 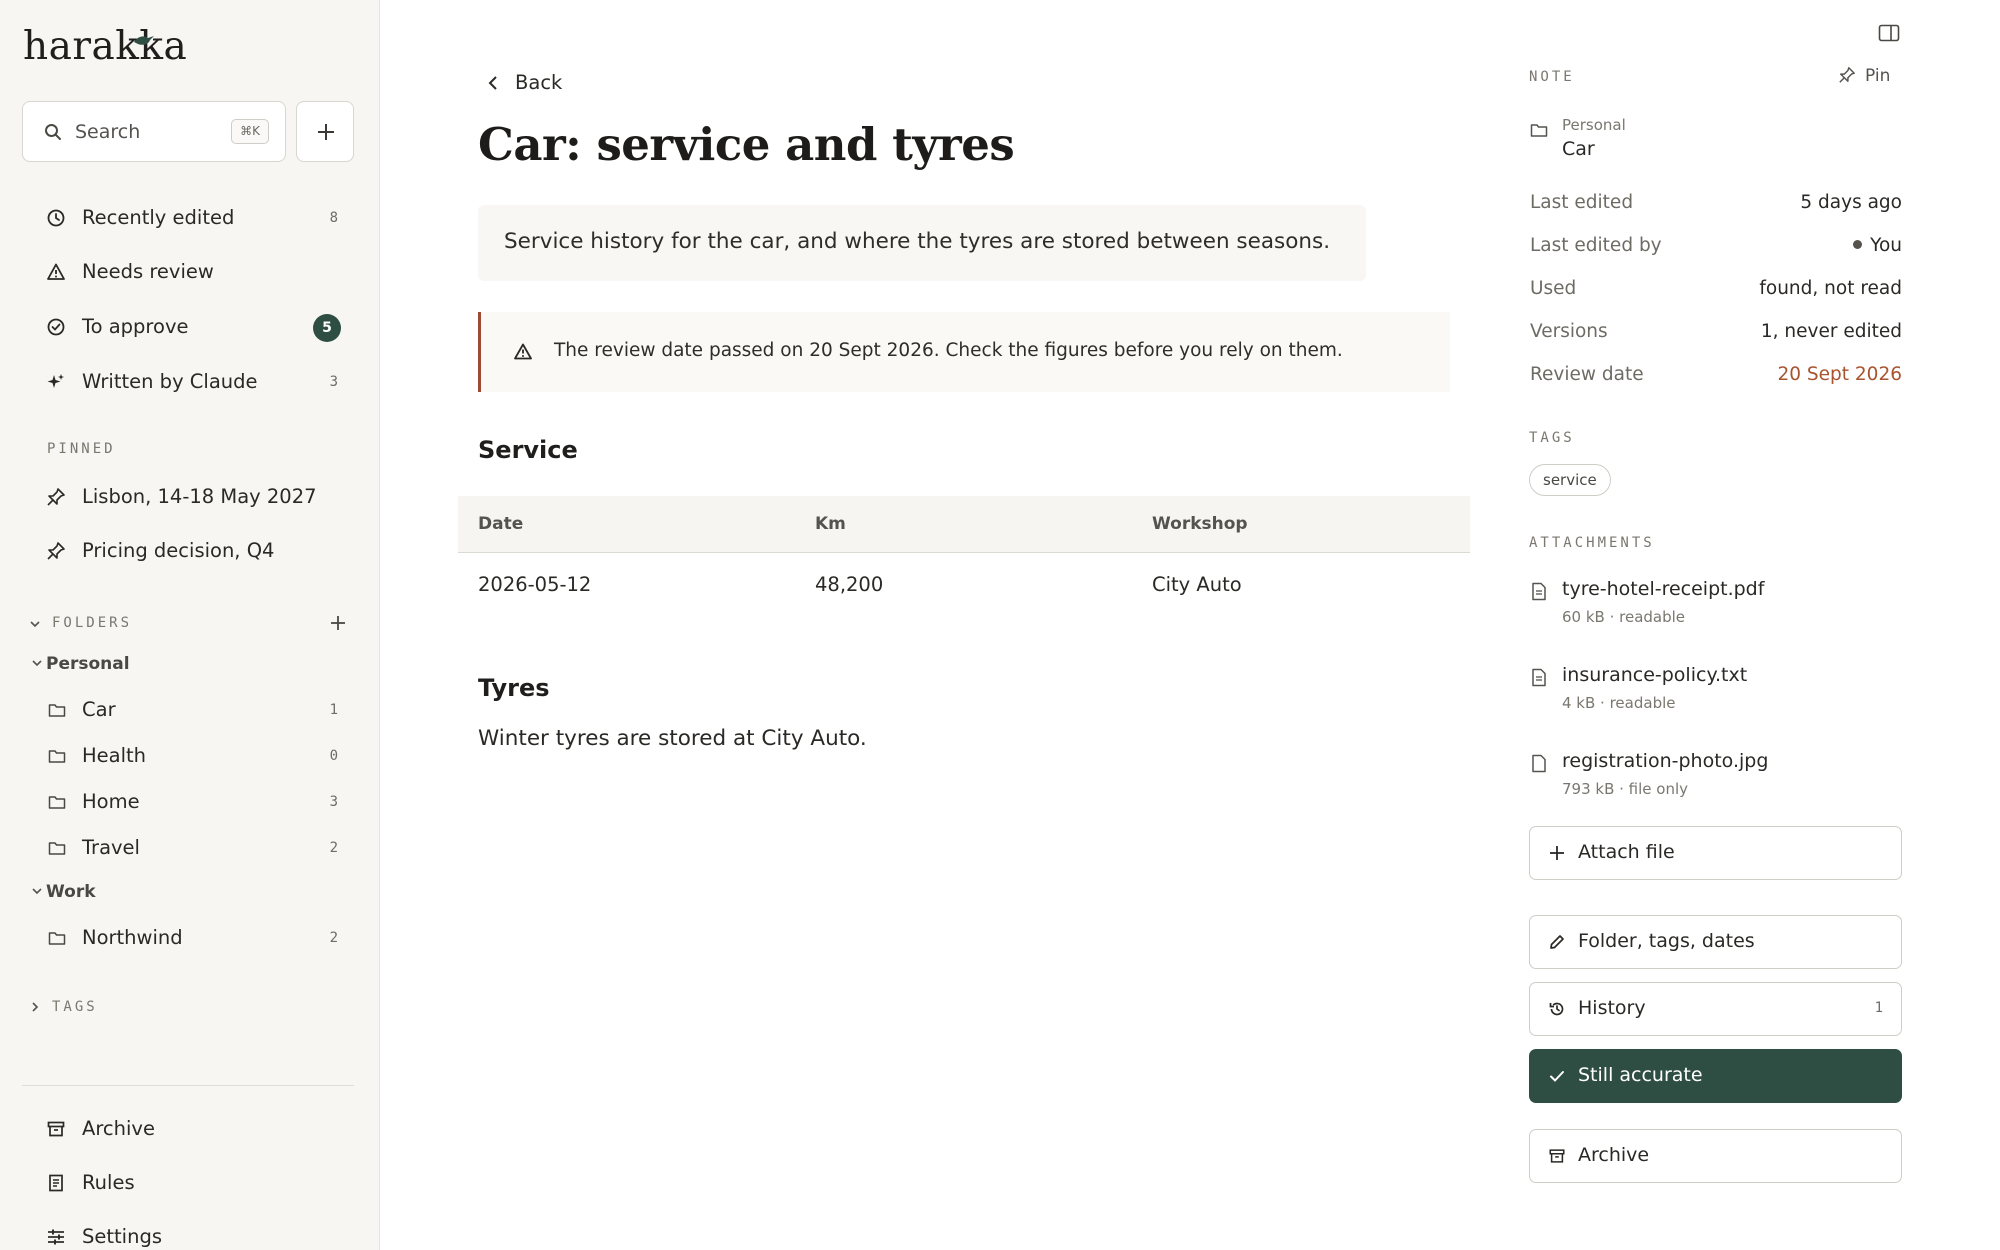 I want to click on edit-metadata-button: Folder, tags, dates, so click(x=1715, y=942).